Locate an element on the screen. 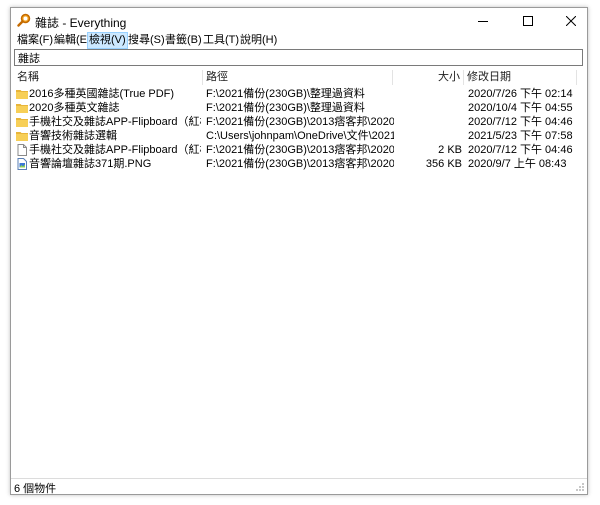  menu-search: 搜尋(S) is located at coordinates (146, 40).